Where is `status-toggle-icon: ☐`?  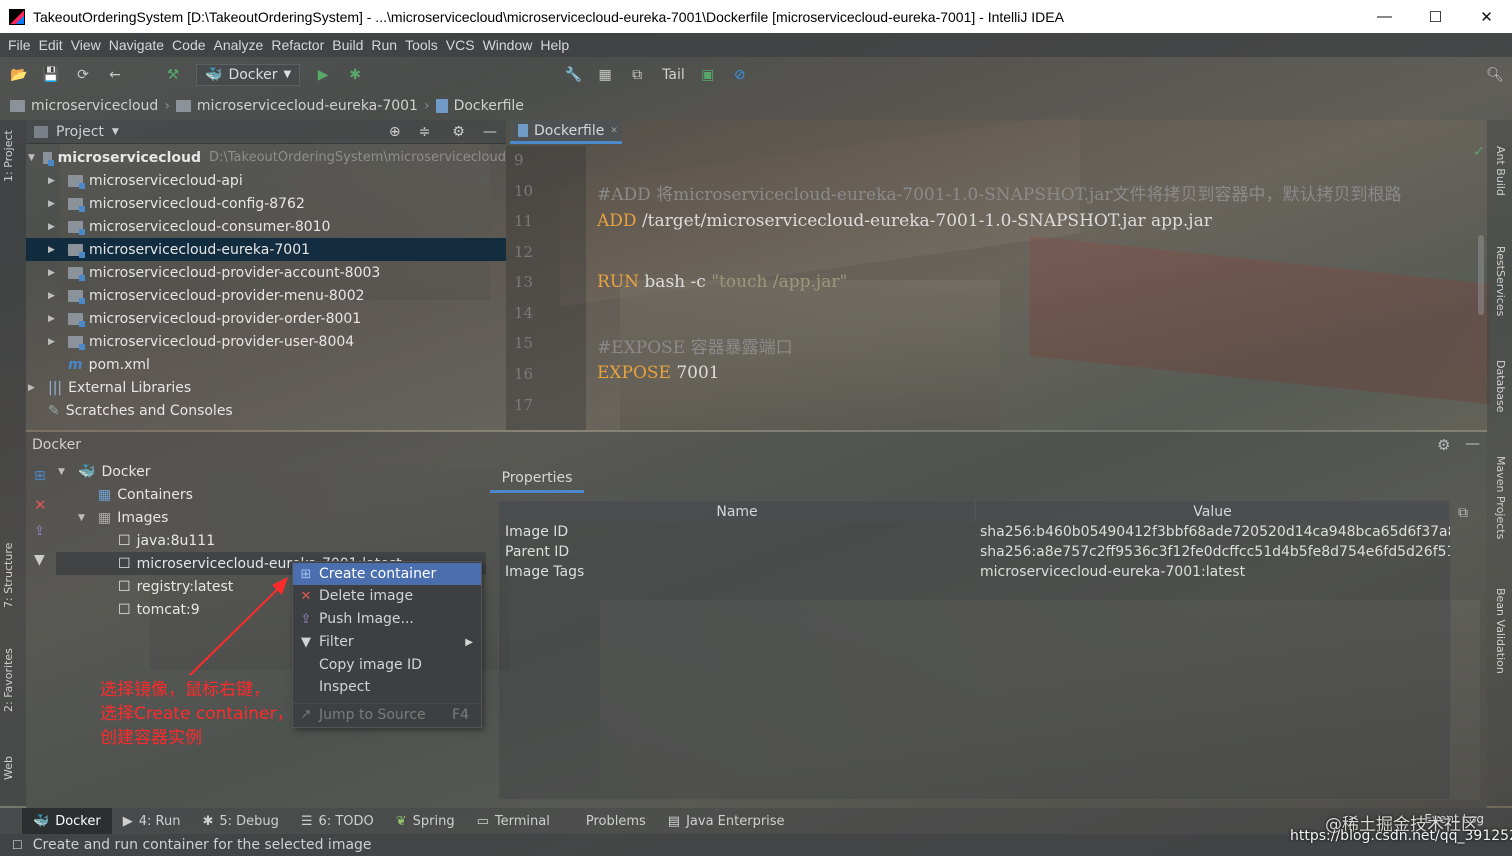
status-toggle-icon: ☐ is located at coordinates (17, 845).